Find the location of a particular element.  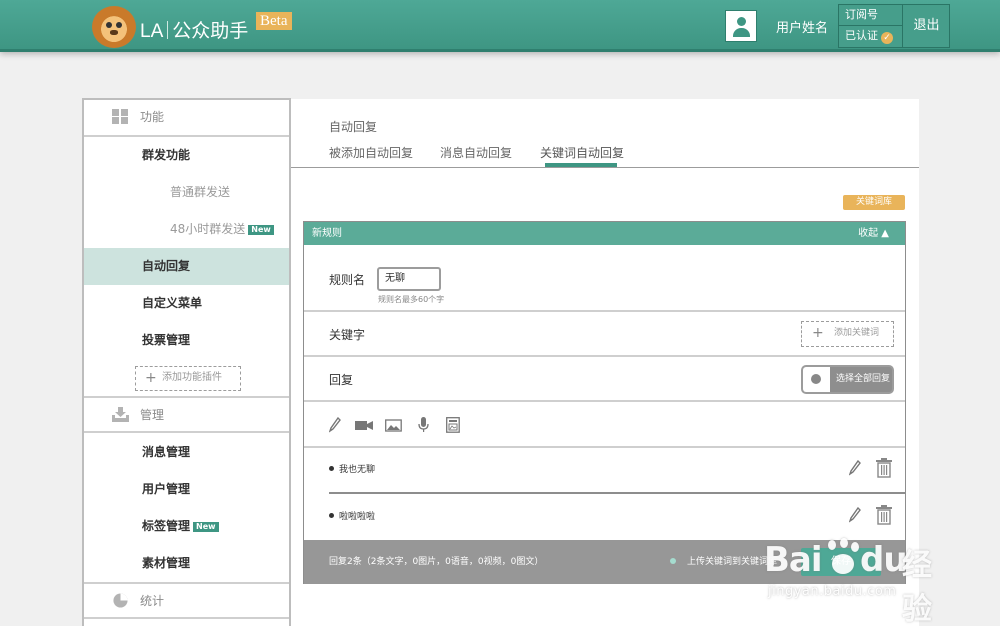

reply-text: 啦啦啦啦 is located at coordinates (357, 517).